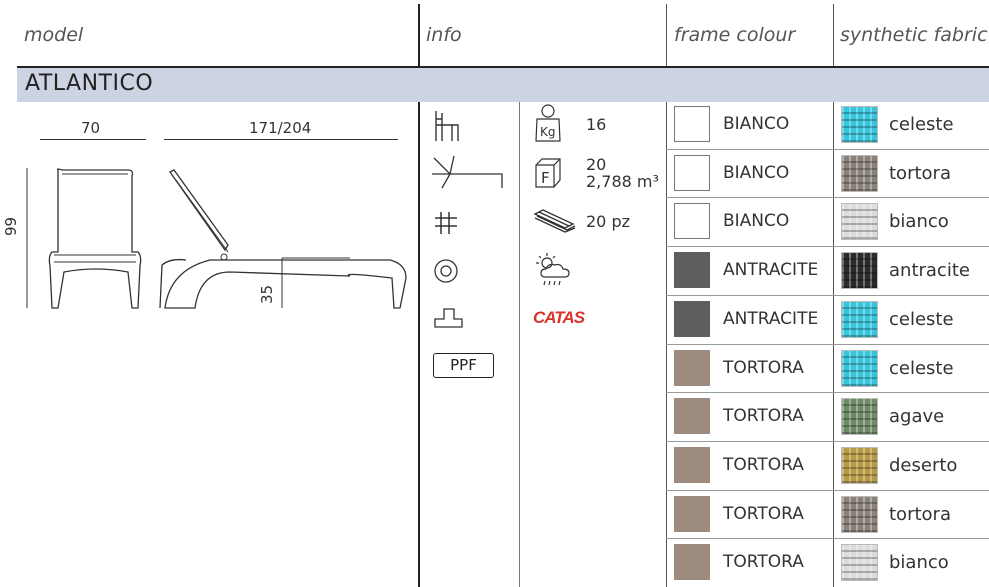 This screenshot has width=989, height=587. What do you see at coordinates (448, 318) in the screenshot?
I see `base-icon` at bounding box center [448, 318].